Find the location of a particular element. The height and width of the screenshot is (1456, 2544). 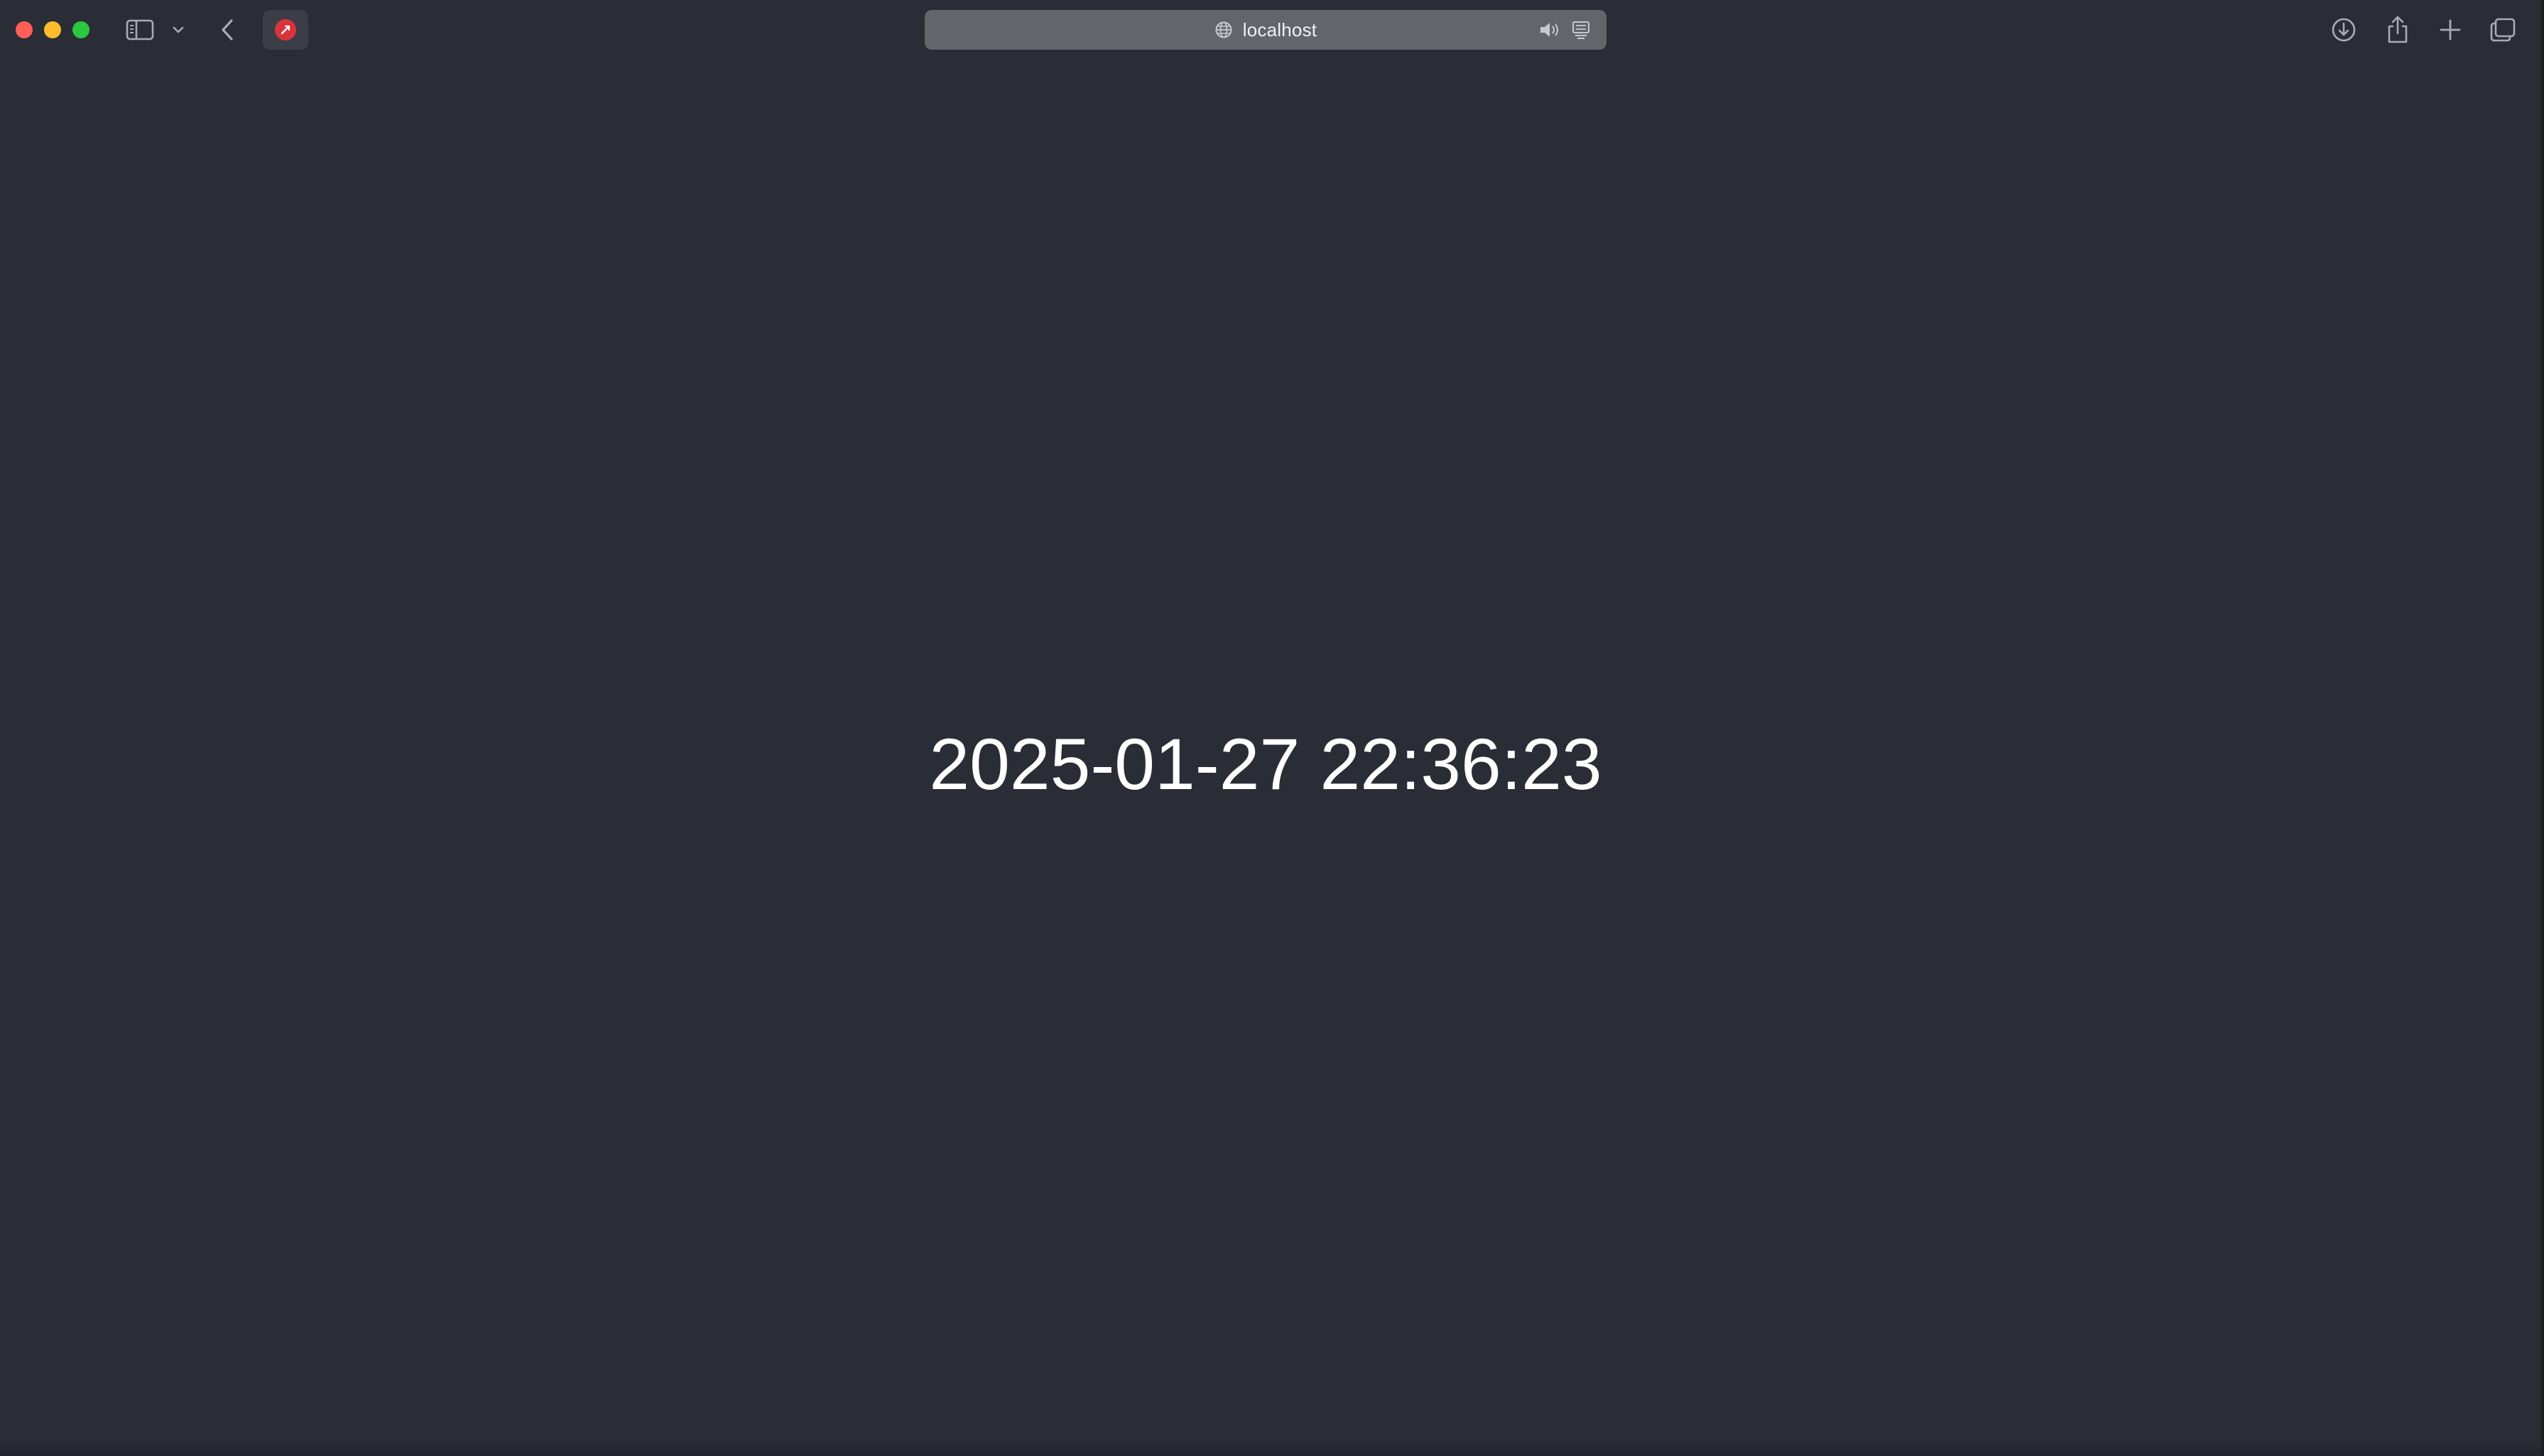

datetime-display: 2025-01-27 22:36:23 is located at coordinates (1265, 764).